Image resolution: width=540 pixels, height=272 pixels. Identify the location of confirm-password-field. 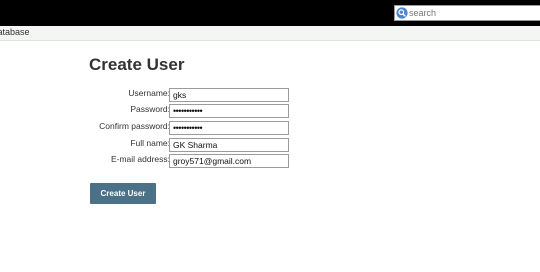
(229, 128).